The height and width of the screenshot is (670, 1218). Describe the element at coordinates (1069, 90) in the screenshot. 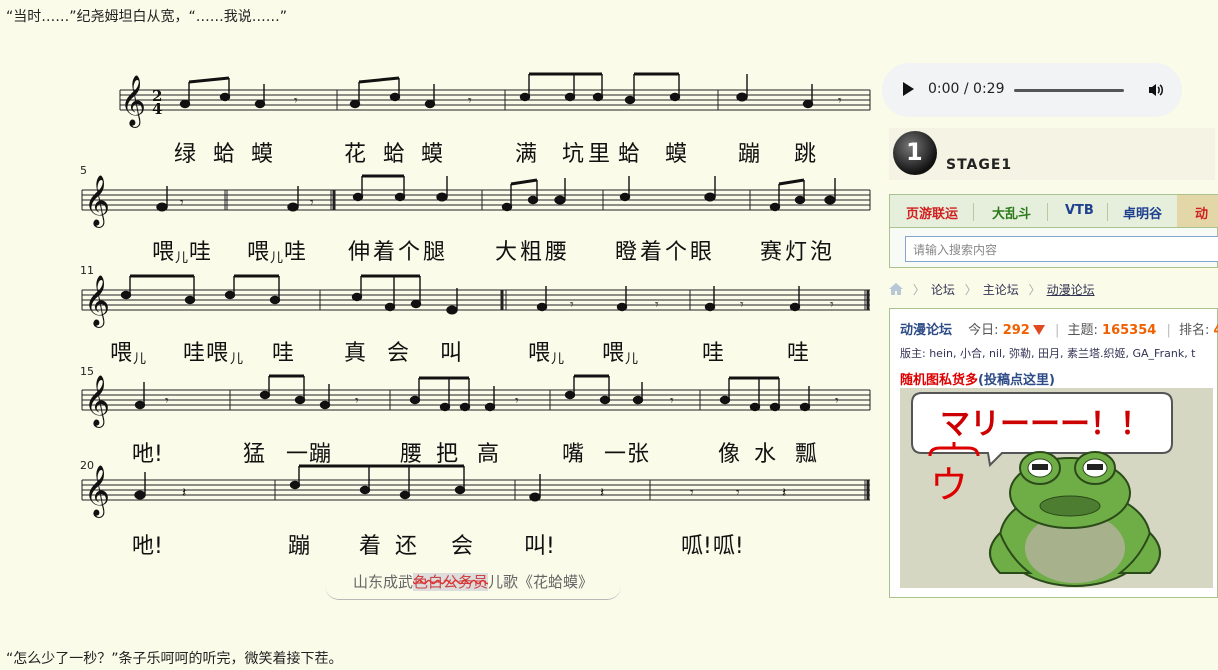

I see `audio-seek-bar` at that location.